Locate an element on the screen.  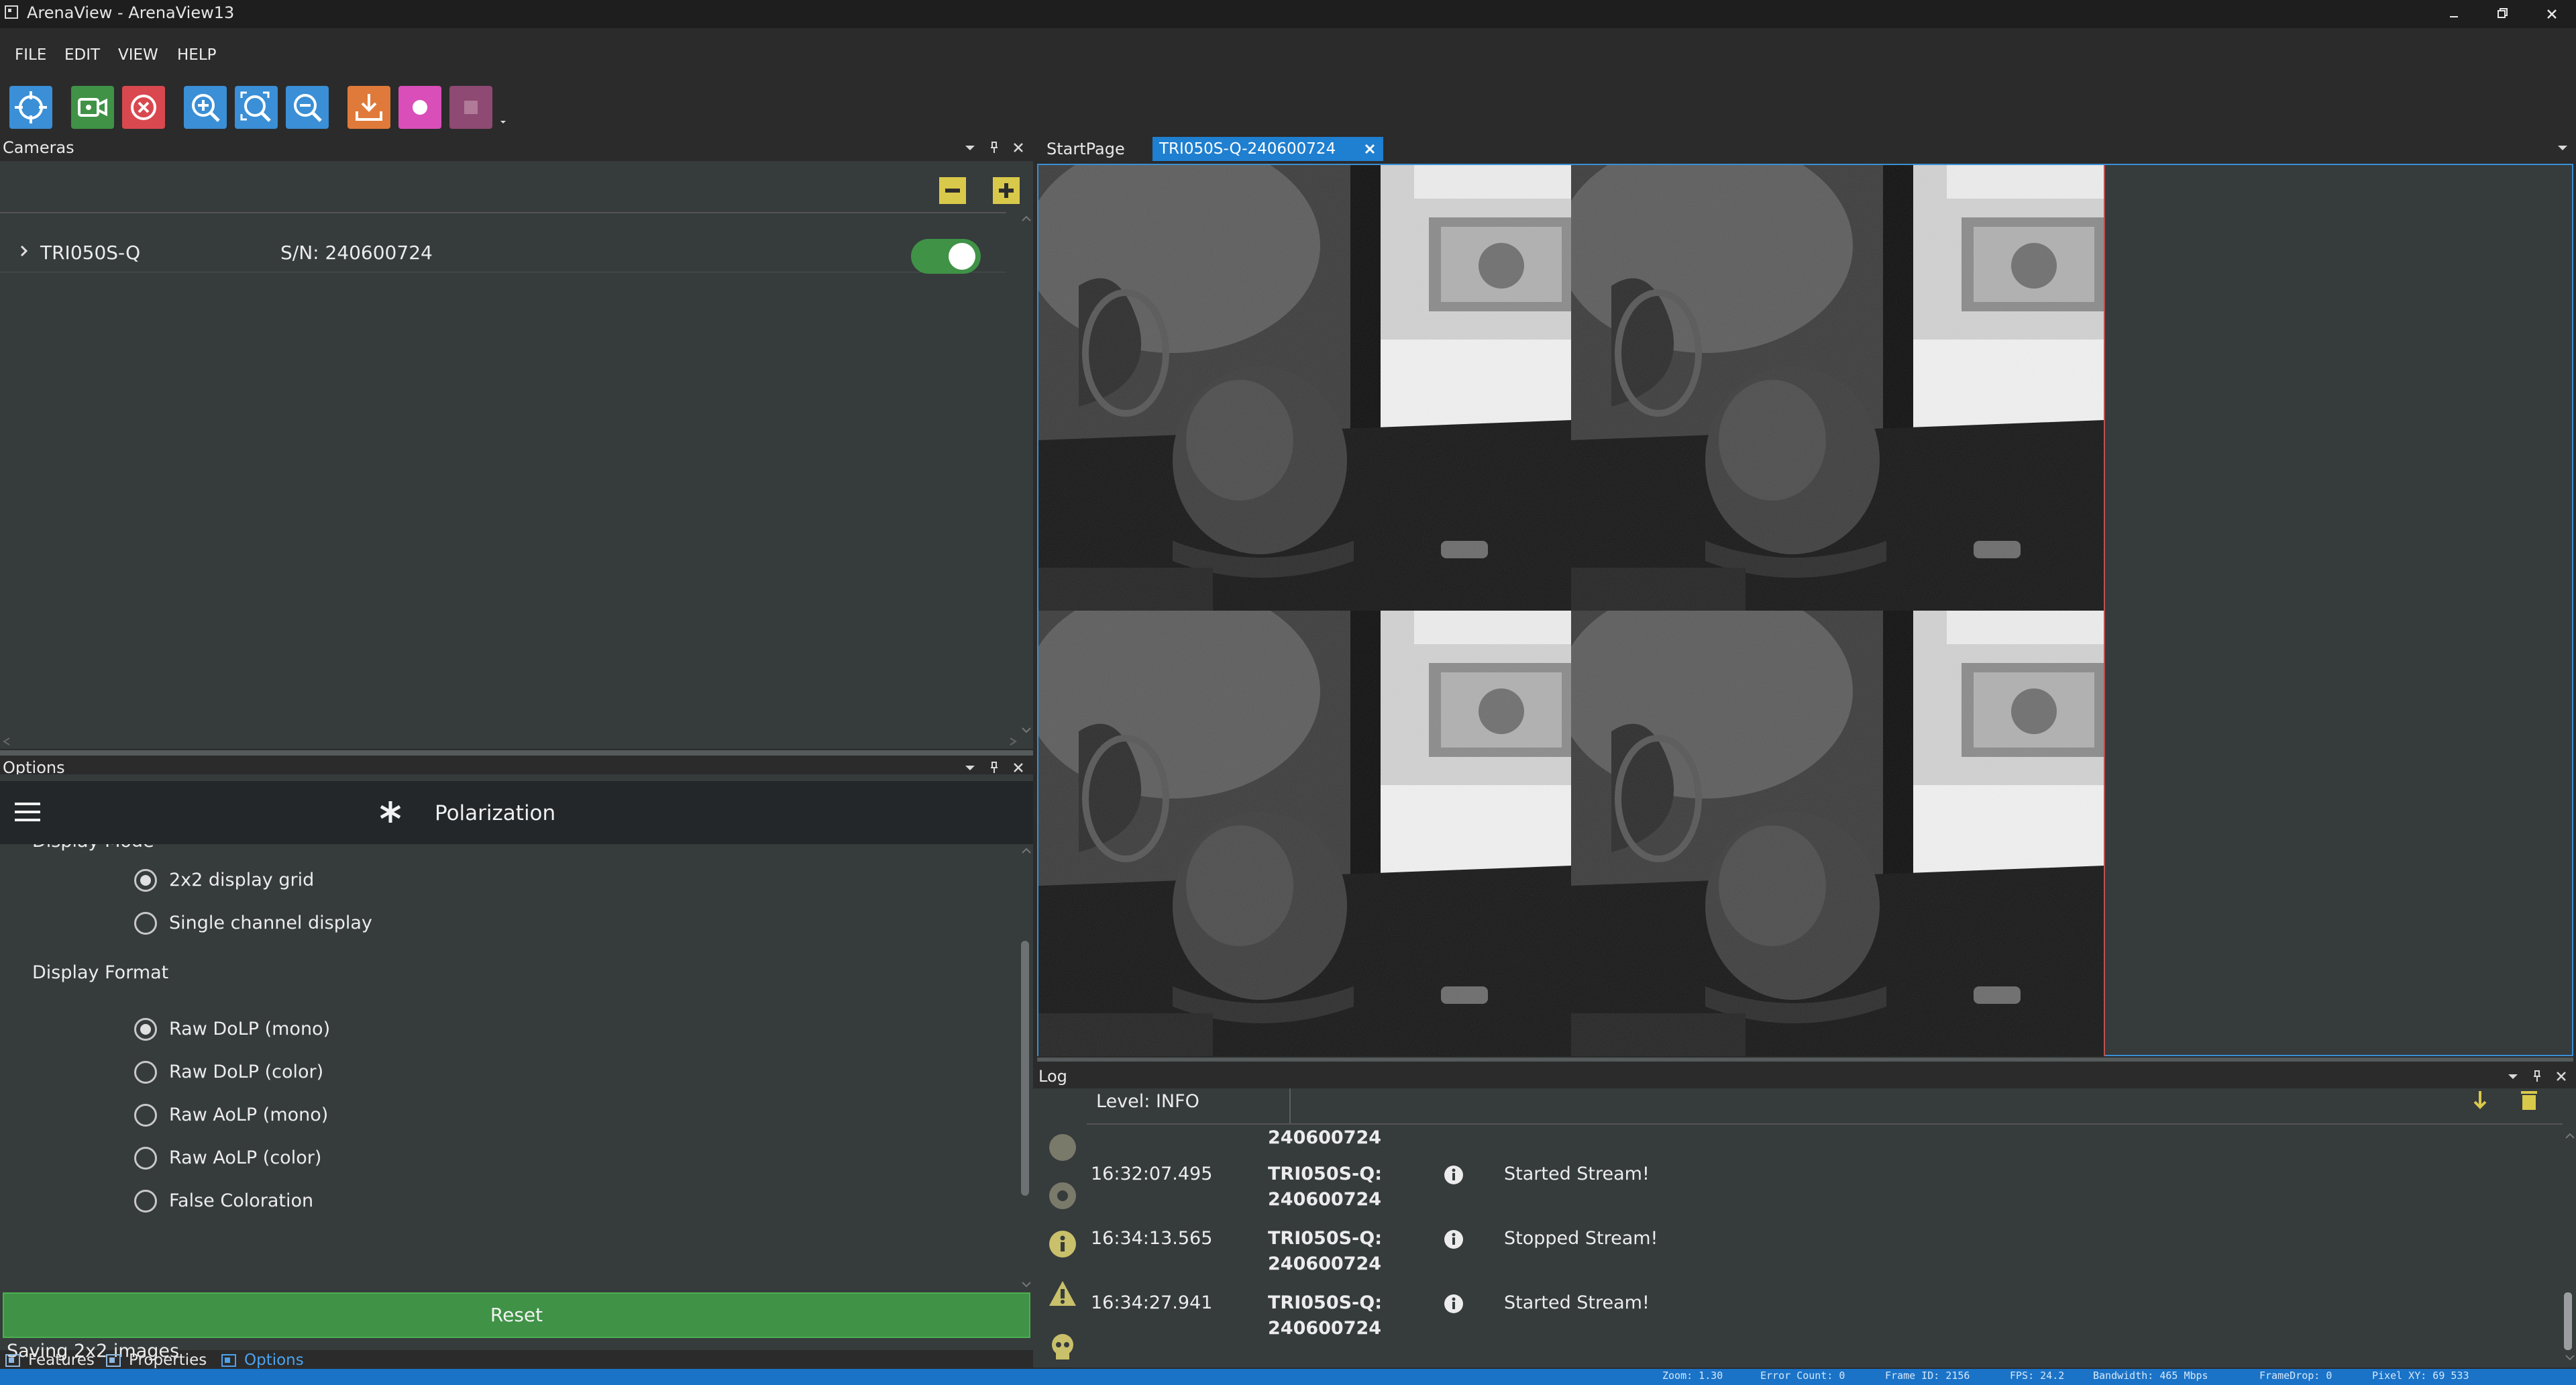
record-button is located at coordinates (419, 107).